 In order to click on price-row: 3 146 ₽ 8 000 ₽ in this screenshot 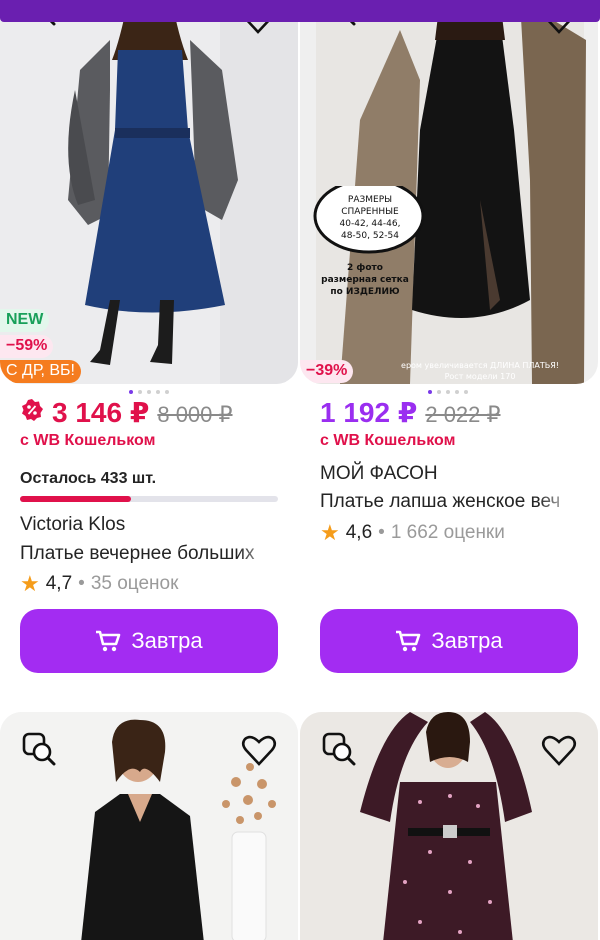, I will do `click(126, 412)`.